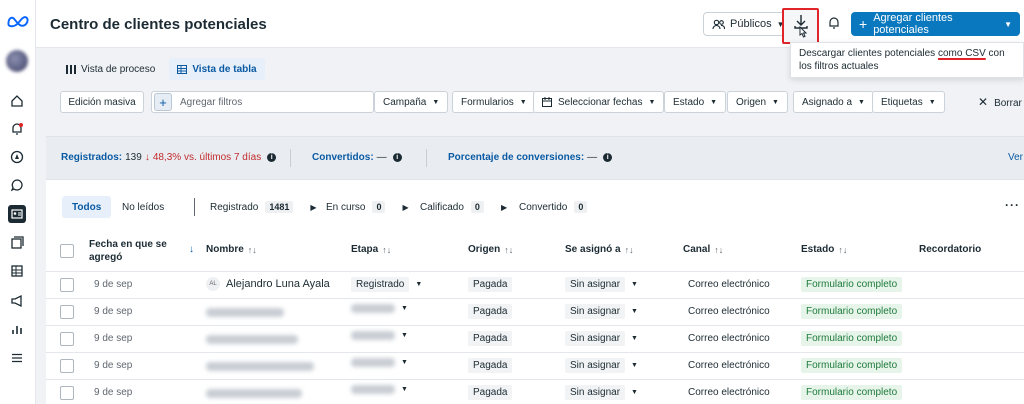 The width and height of the screenshot is (1024, 404). What do you see at coordinates (252, 249) in the screenshot?
I see `sort-icon: ↑↓` at bounding box center [252, 249].